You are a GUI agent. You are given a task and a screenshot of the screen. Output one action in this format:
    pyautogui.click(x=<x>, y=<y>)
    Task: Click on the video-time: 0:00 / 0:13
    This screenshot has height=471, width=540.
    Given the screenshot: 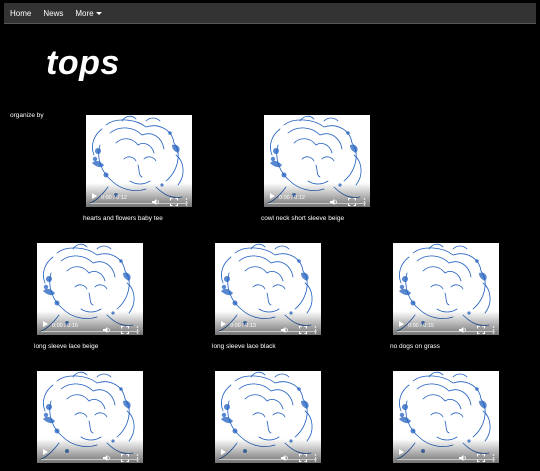 What is the action you would take?
    pyautogui.click(x=243, y=326)
    